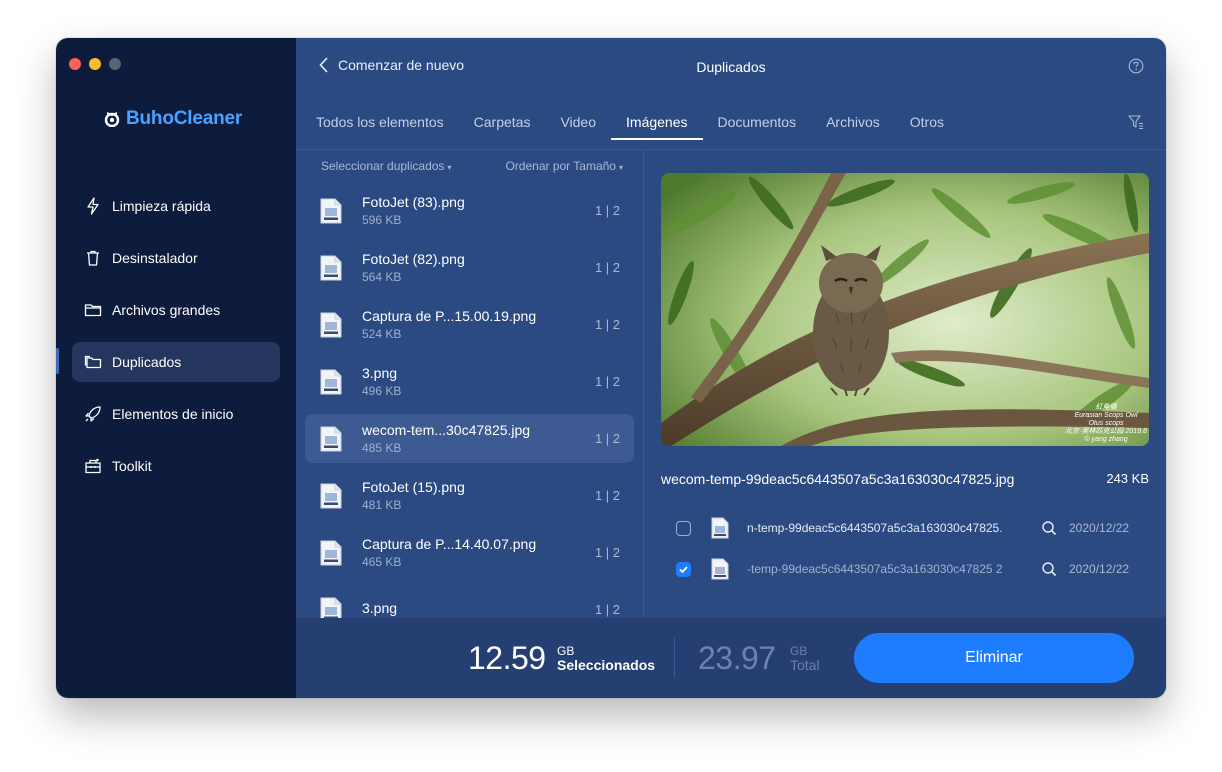  I want to click on list-item-text: wecom-tem...30c47825.jpg 485 KB, so click(446, 438).